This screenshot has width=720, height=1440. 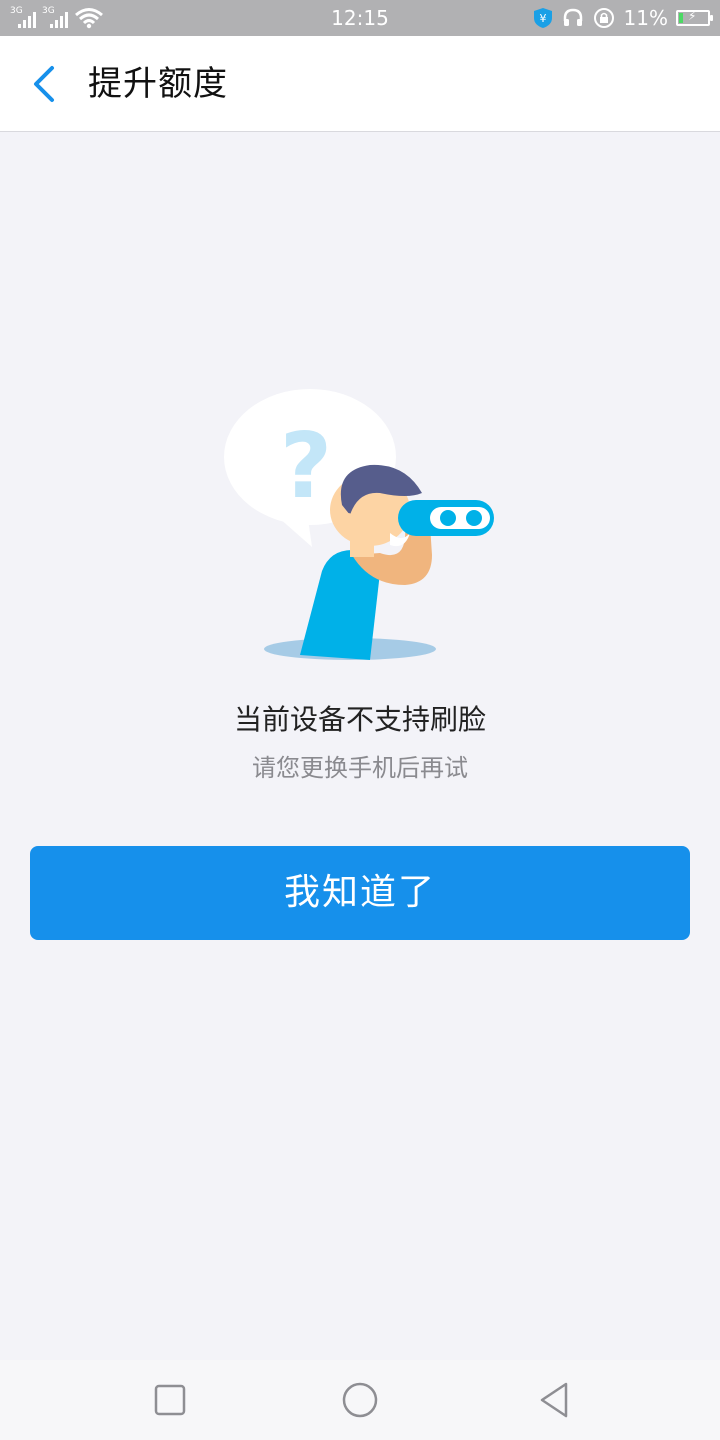 I want to click on battery-percent: 11%, so click(x=645, y=18).